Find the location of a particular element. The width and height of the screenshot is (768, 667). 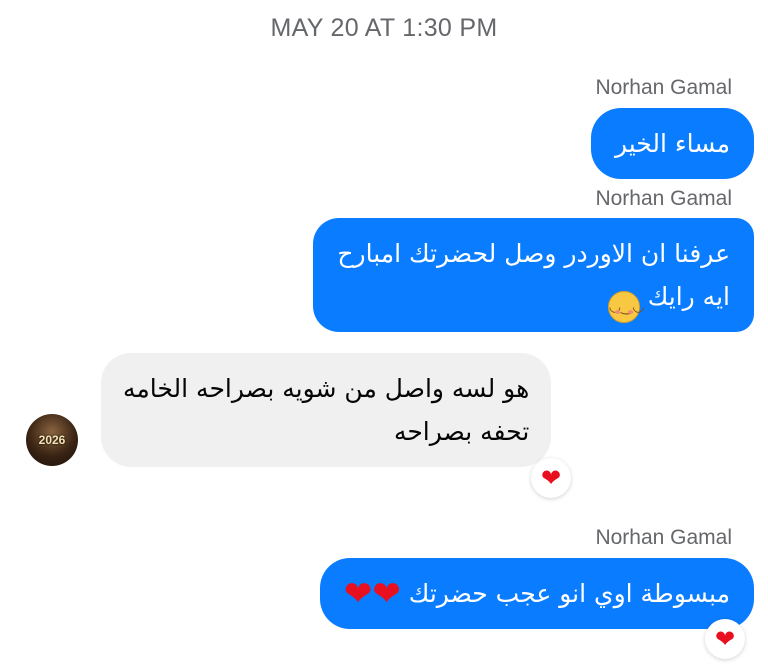

contact-avatar: 2026 is located at coordinates (52, 440).